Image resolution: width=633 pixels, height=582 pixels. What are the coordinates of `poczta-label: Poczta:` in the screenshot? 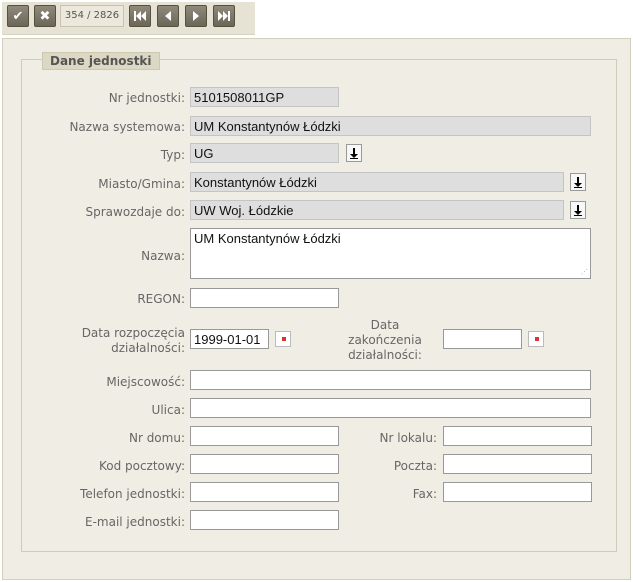 It's located at (415, 466).